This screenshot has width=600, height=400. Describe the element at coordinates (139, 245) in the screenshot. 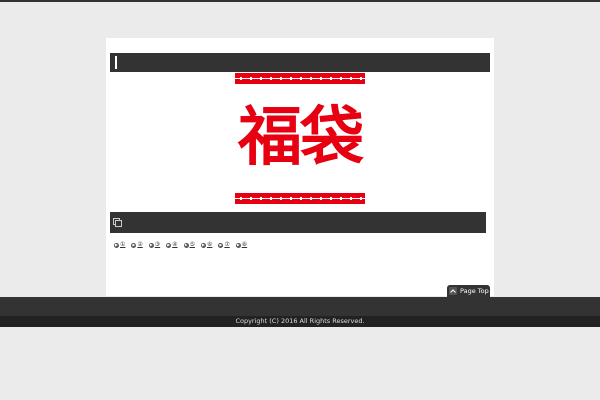

I see `link-label: ②` at that location.